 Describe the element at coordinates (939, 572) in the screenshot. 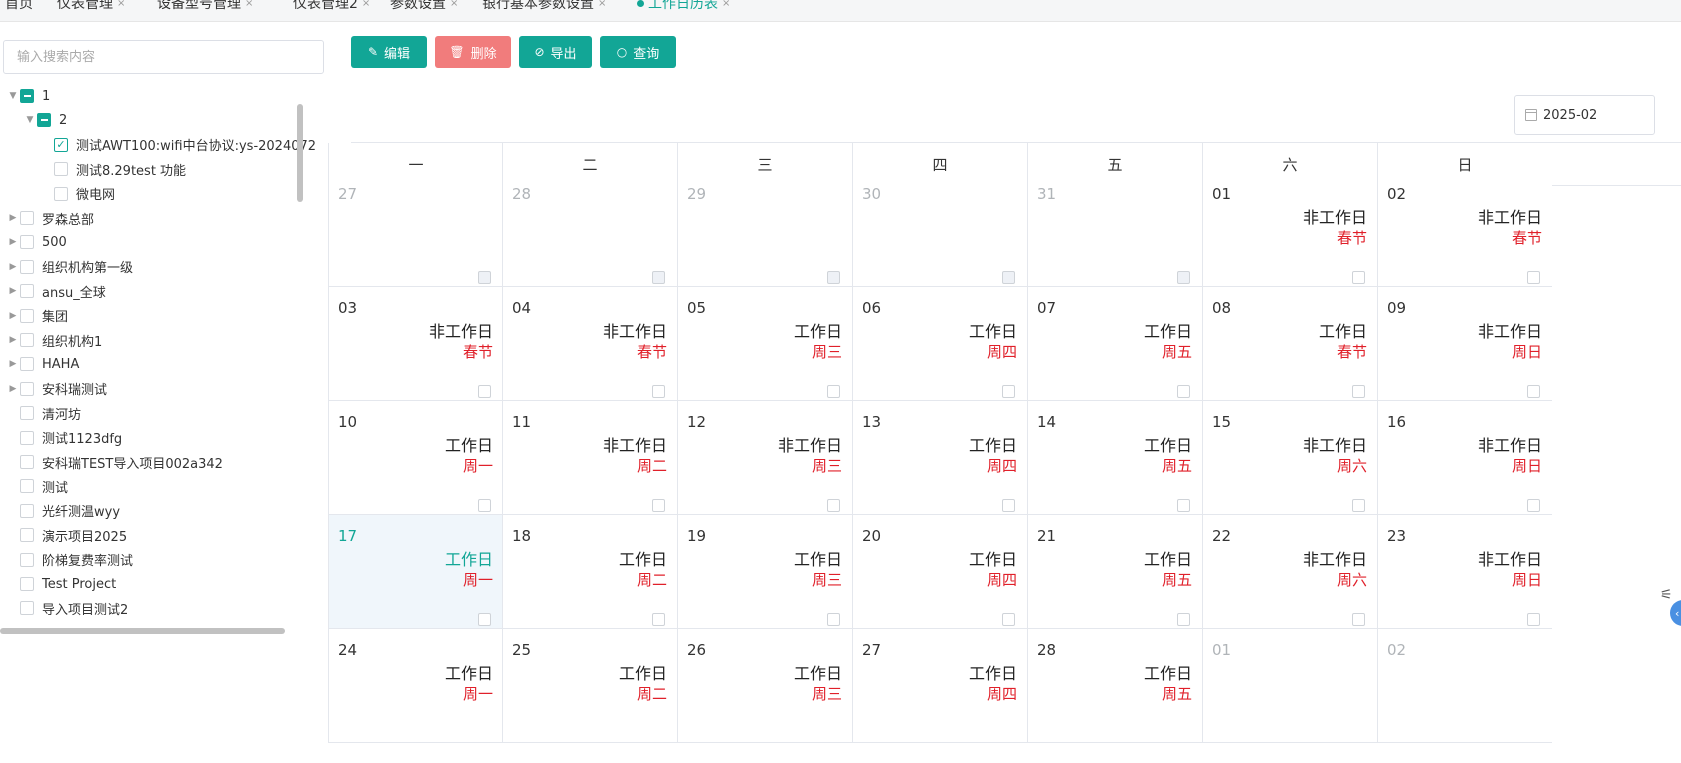

I see `calendar-day-cell: 20 工作日 周四` at that location.